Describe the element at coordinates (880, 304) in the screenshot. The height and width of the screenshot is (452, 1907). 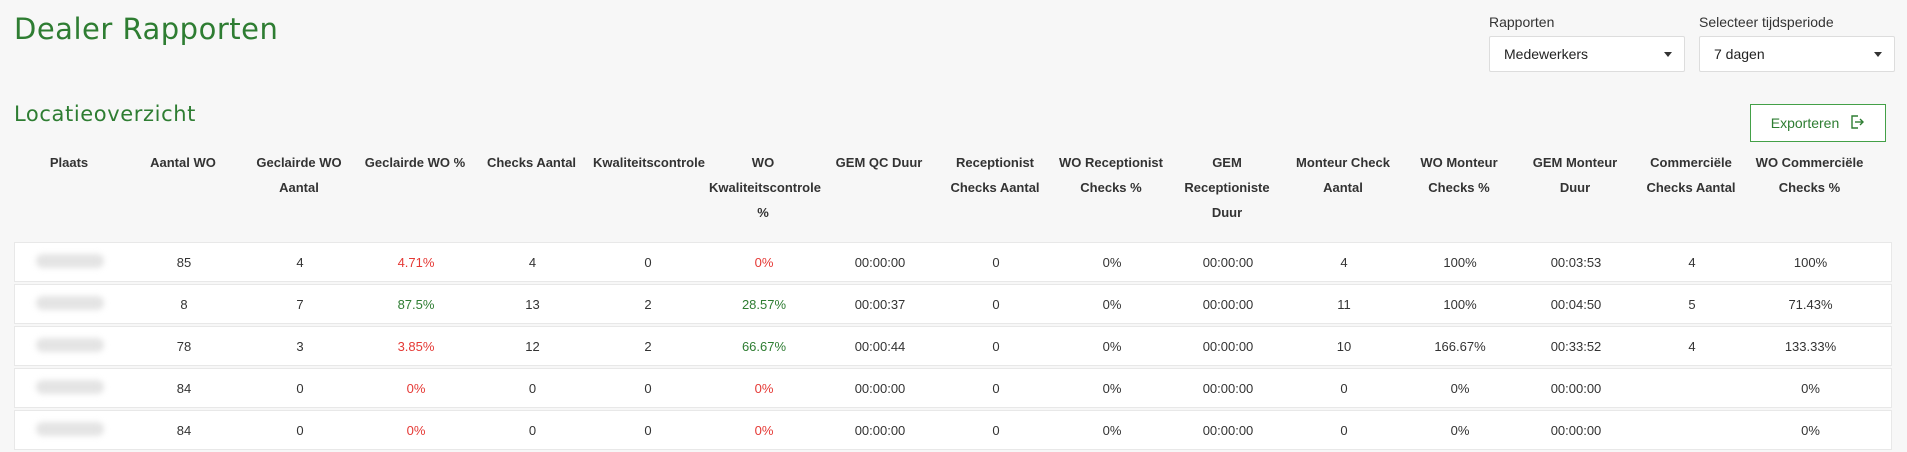
I see `table-cell: 00:00:37` at that location.